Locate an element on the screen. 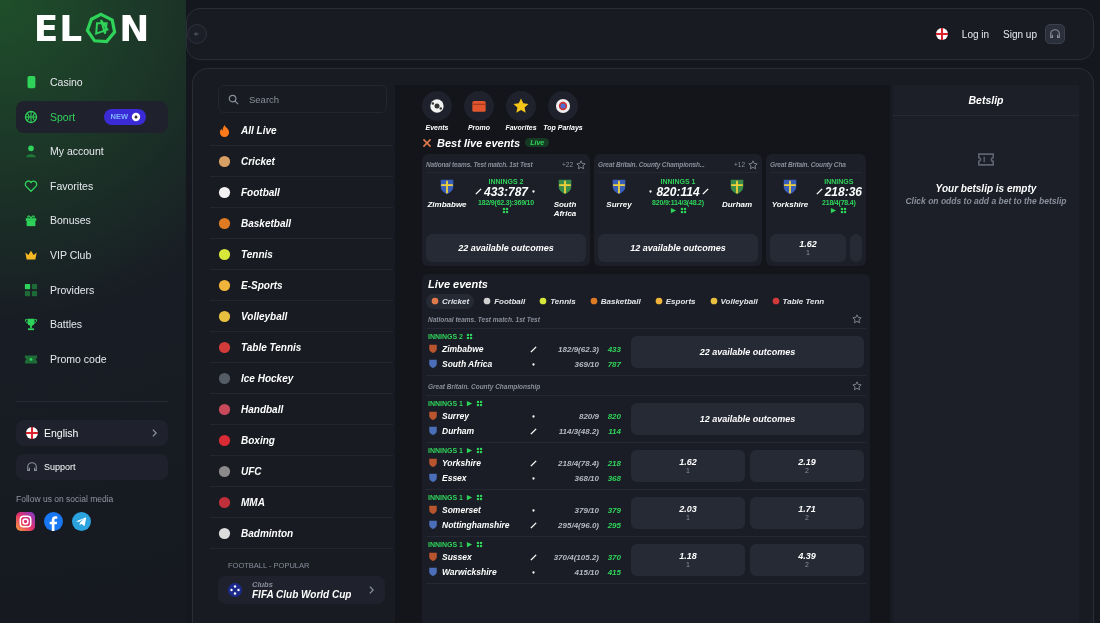 This screenshot has width=1100, height=623. sport-item: Tennis is located at coordinates (301, 254).